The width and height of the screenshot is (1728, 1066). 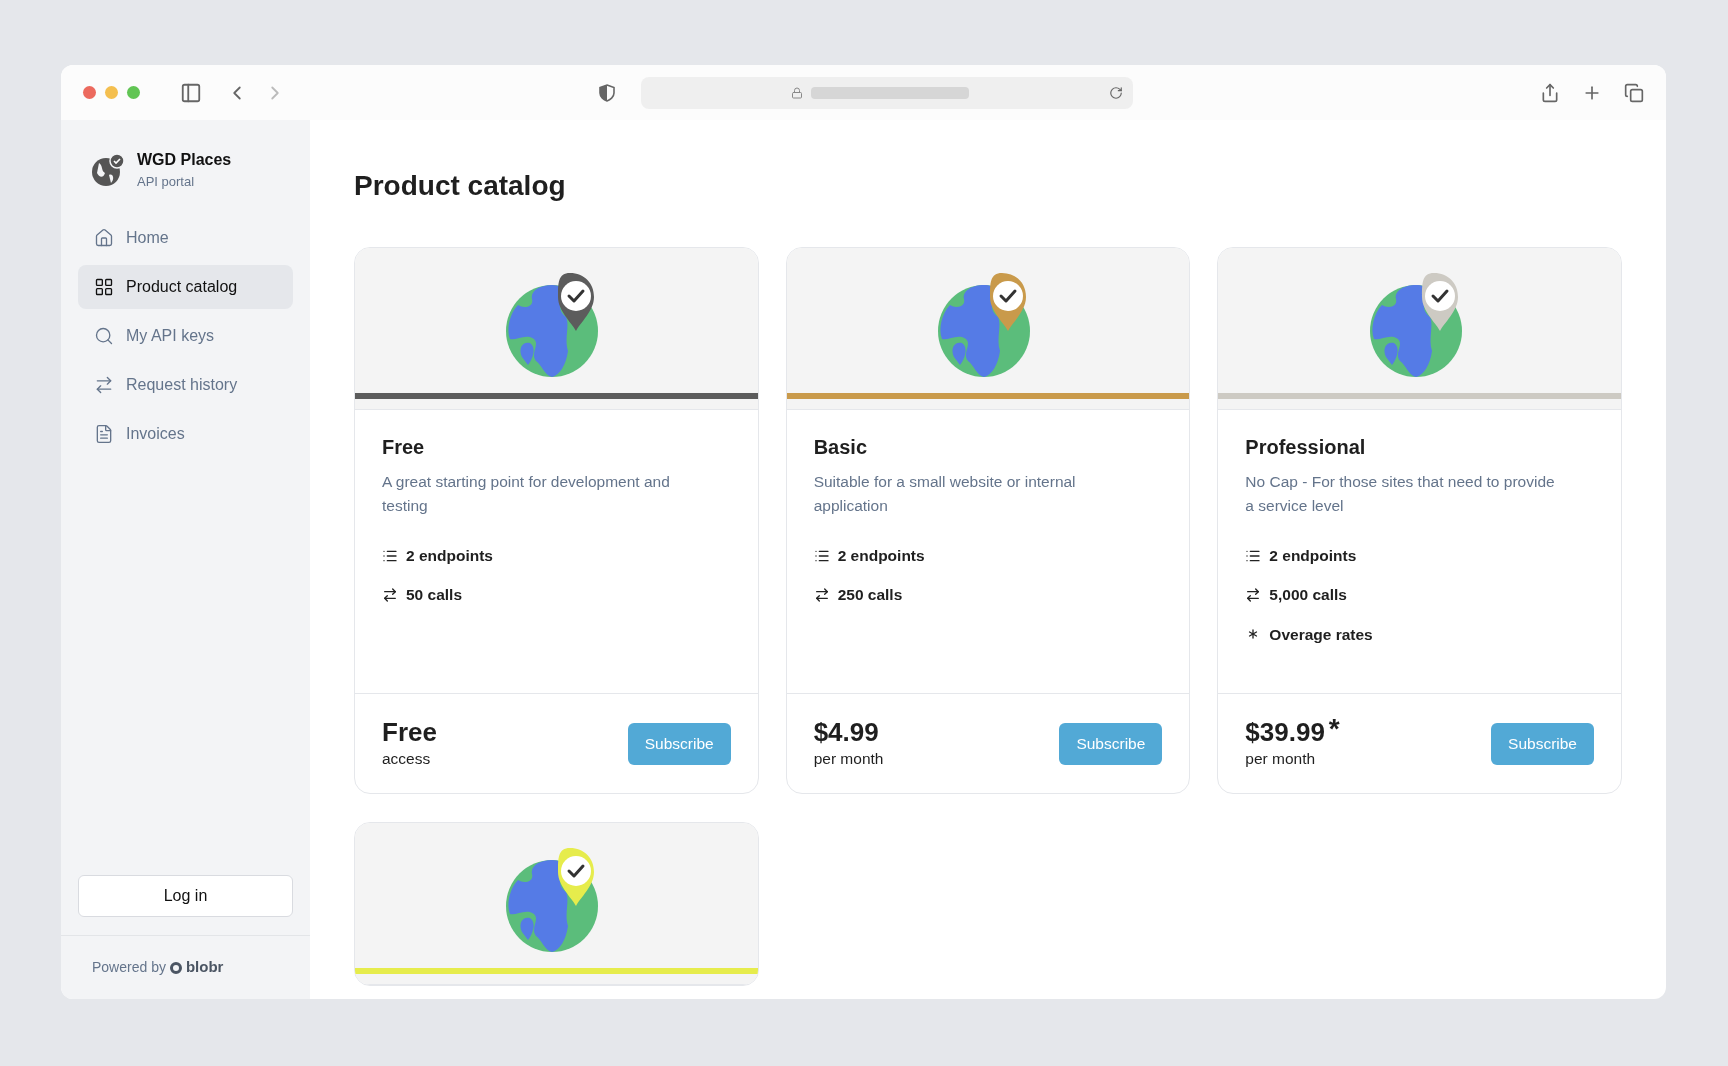 What do you see at coordinates (108, 169) in the screenshot?
I see `logo-icon` at bounding box center [108, 169].